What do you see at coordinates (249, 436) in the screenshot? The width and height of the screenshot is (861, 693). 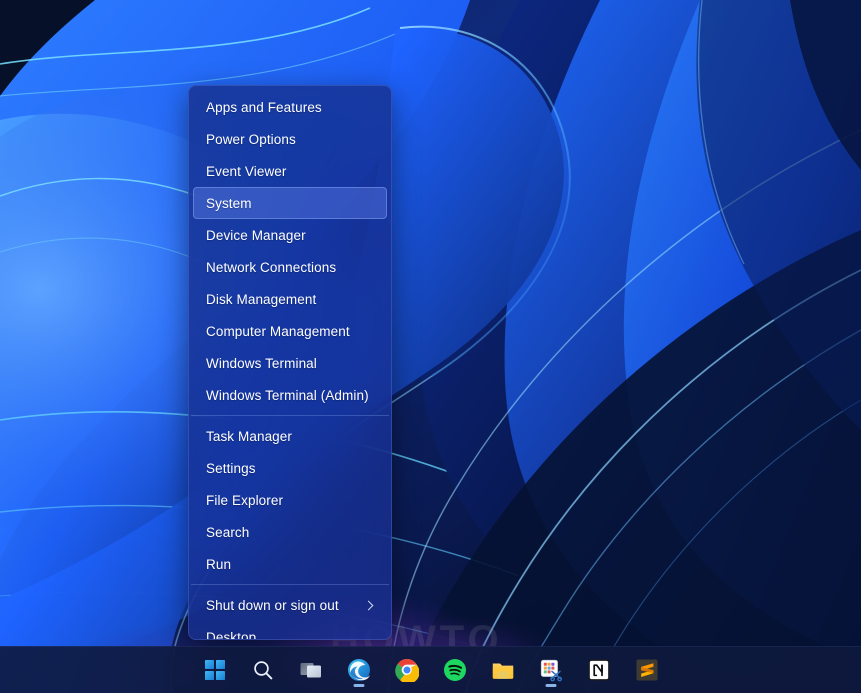 I see `menu-item-label: Task Manager` at bounding box center [249, 436].